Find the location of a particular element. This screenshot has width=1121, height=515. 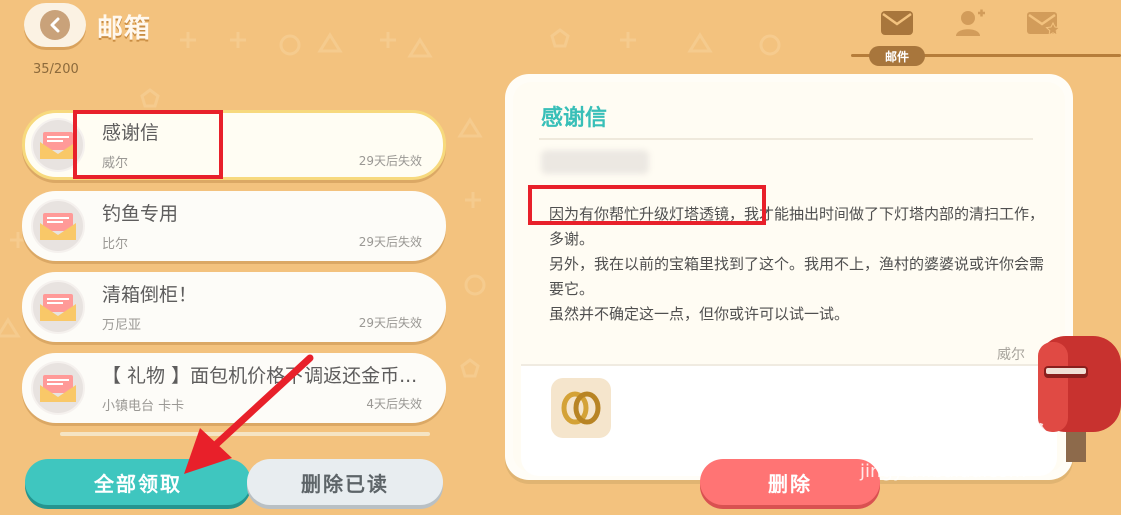

mail-sender: 万尼亚 is located at coordinates (122, 325).